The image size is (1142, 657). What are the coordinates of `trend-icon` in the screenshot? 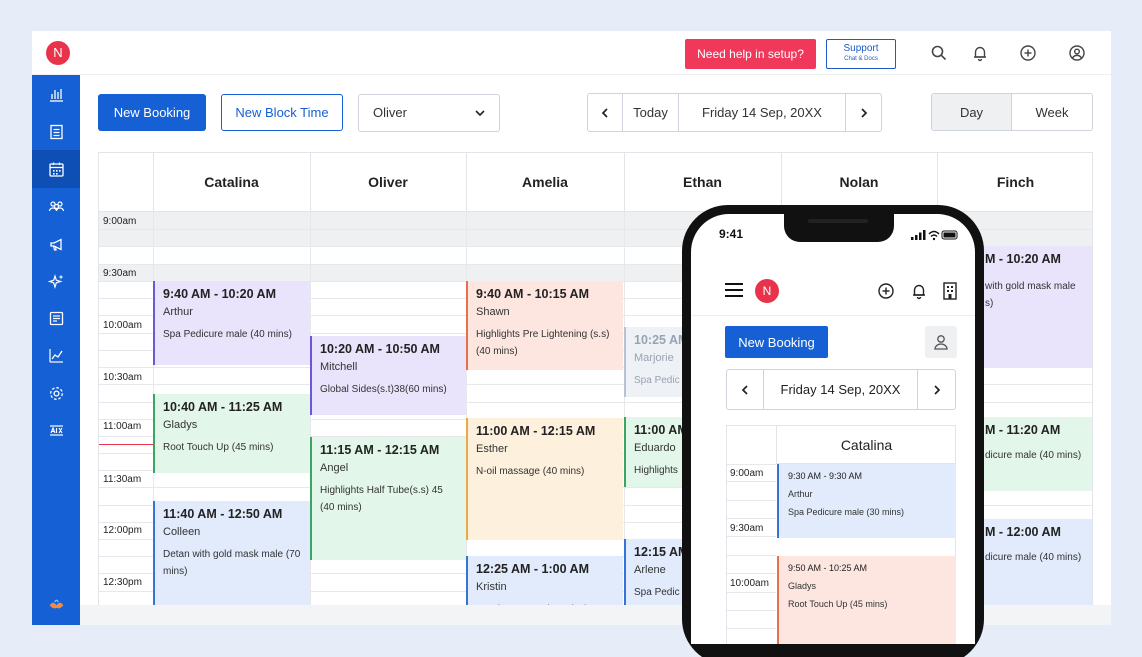 It's located at (55, 355).